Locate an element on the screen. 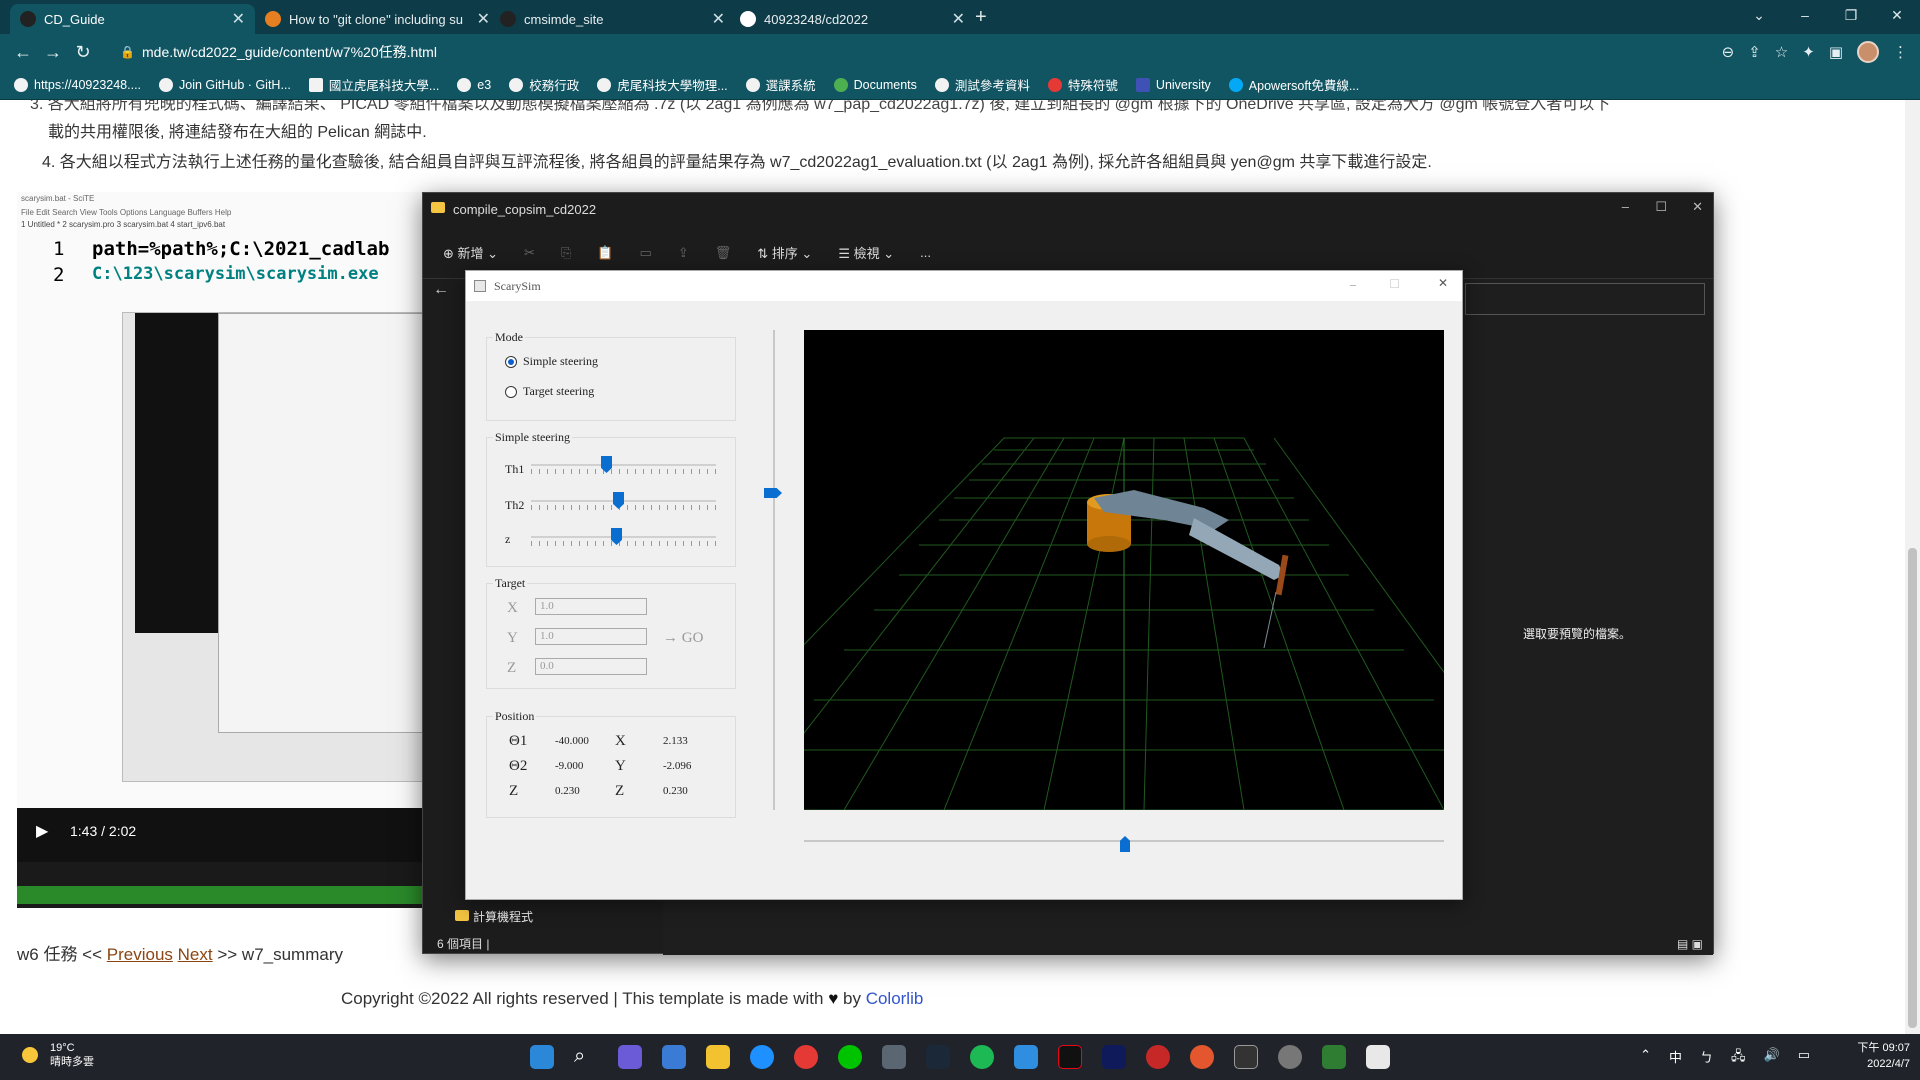 This screenshot has width=1920, height=1080. tab-cmsimde-site: cmsimde_site ✕ is located at coordinates (612, 19).